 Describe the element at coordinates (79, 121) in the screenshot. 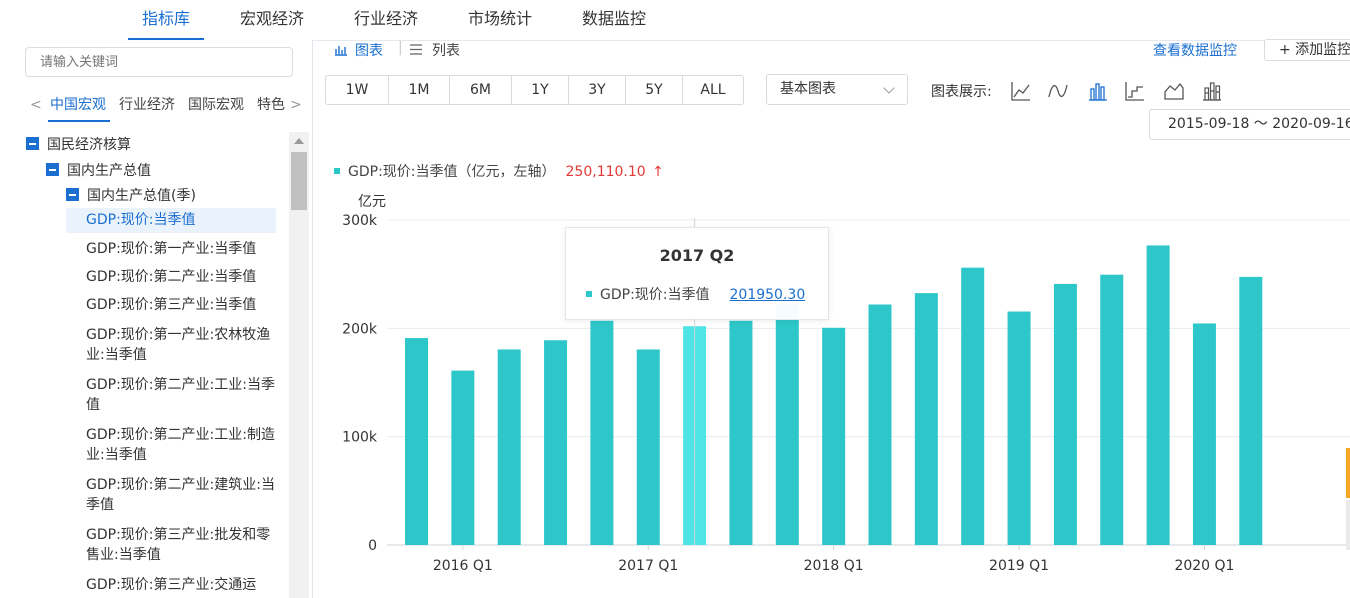

I see `active-tab-underline` at that location.